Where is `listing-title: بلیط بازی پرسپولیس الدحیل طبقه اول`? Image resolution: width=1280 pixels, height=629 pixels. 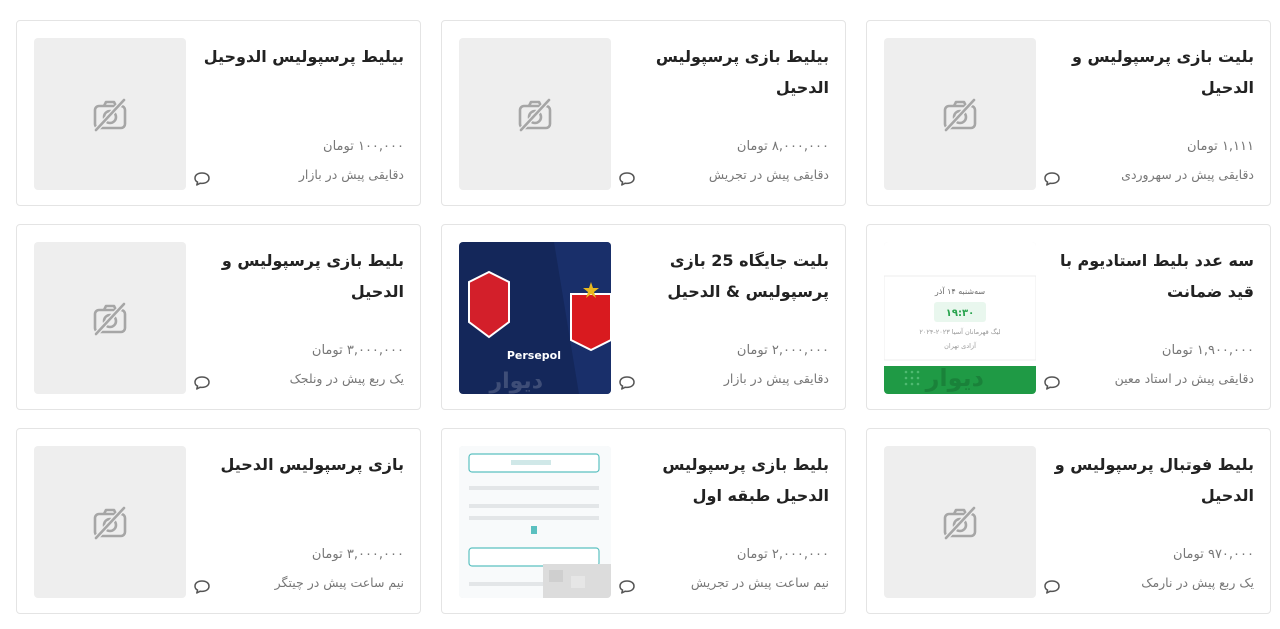
listing-title: بلیط بازی پرسپولیس الدحیل طبقه اول is located at coordinates (724, 480).